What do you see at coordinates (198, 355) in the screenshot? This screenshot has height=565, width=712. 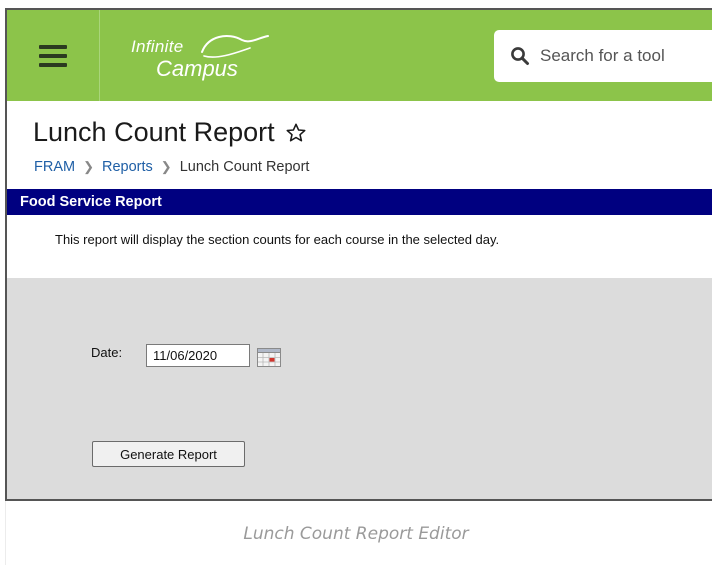 I see `date-field` at bounding box center [198, 355].